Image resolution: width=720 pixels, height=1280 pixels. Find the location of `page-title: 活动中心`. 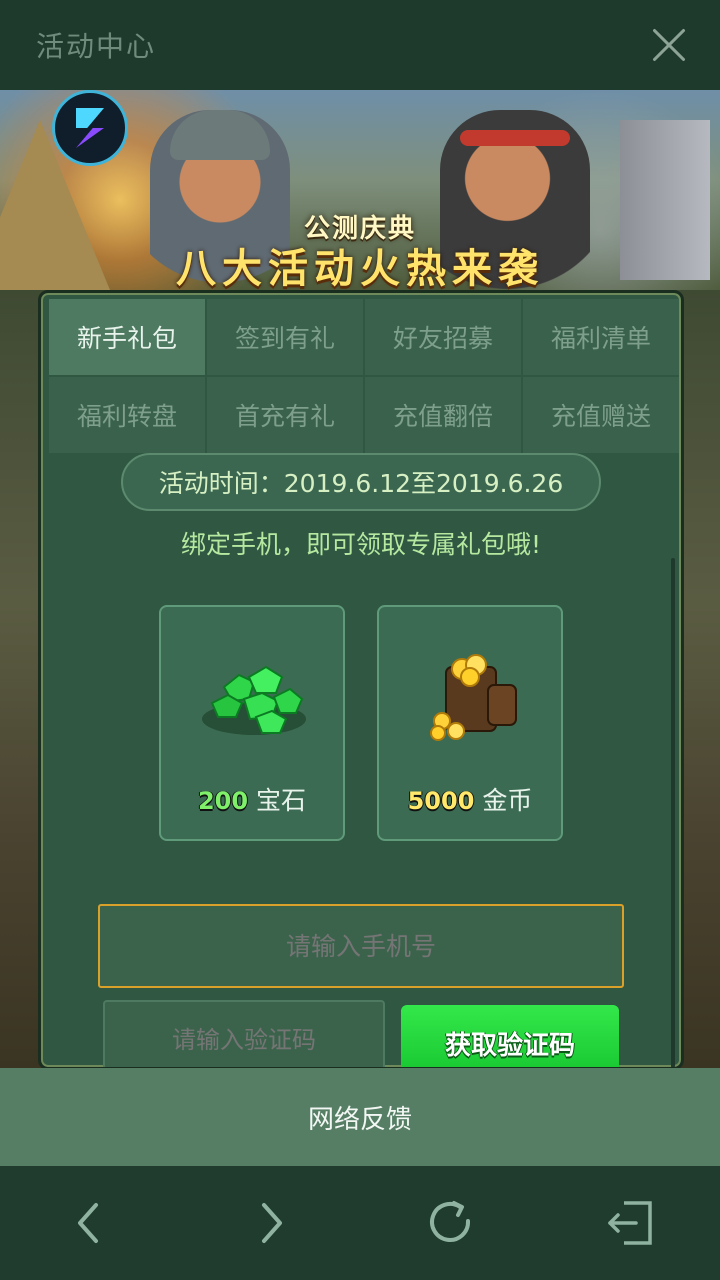

page-title: 活动中心 is located at coordinates (96, 46).